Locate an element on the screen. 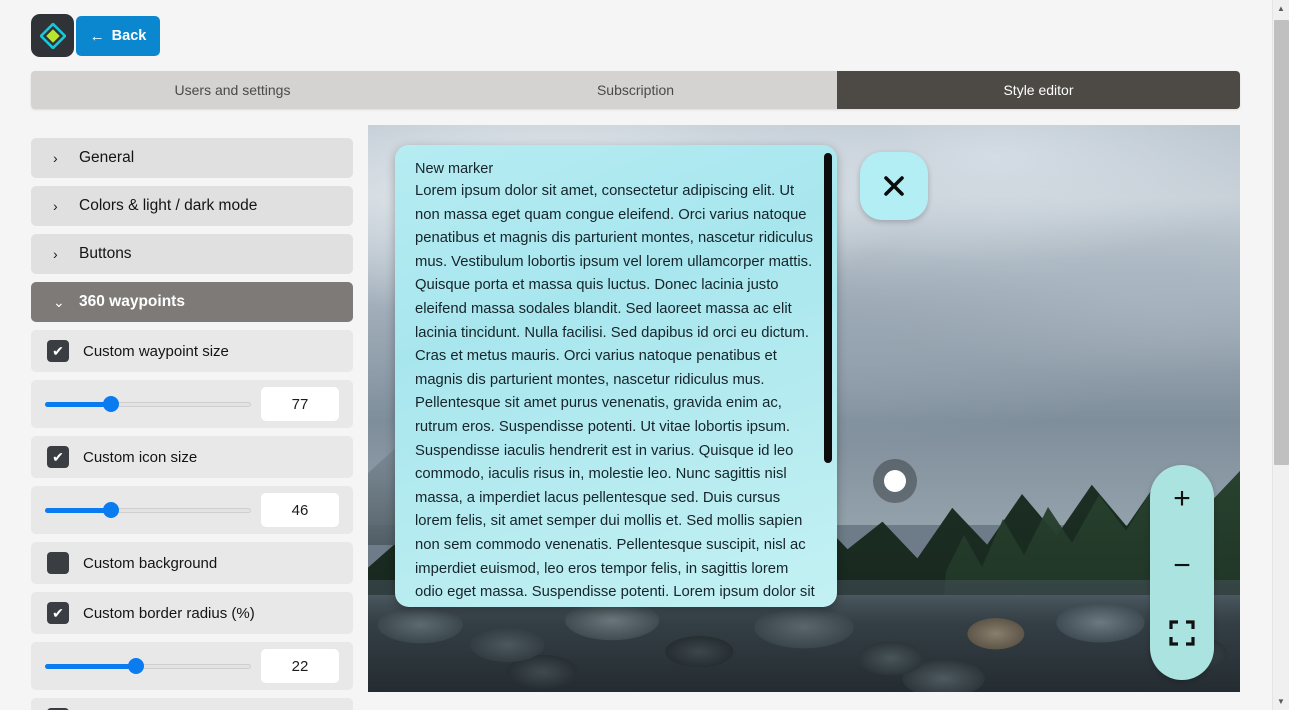  marker-popup-scrollbar is located at coordinates (828, 308).